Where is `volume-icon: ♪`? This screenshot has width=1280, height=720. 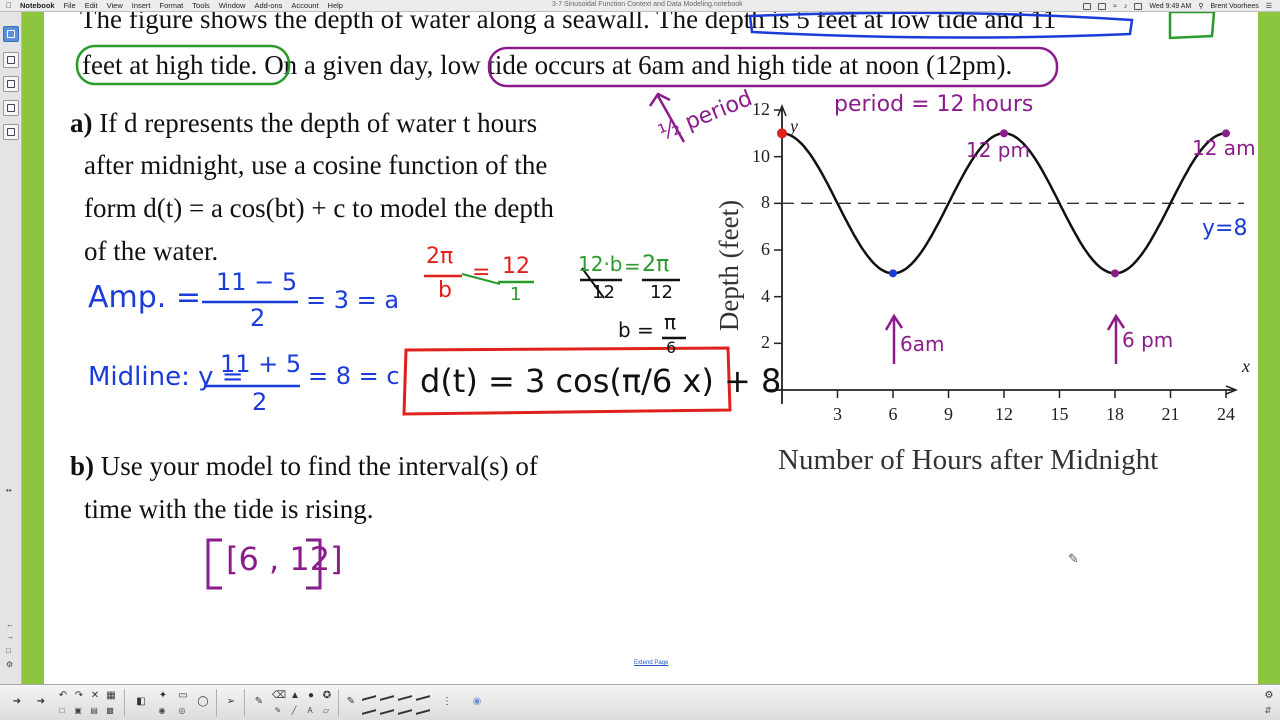 volume-icon: ♪ is located at coordinates (1126, 6).